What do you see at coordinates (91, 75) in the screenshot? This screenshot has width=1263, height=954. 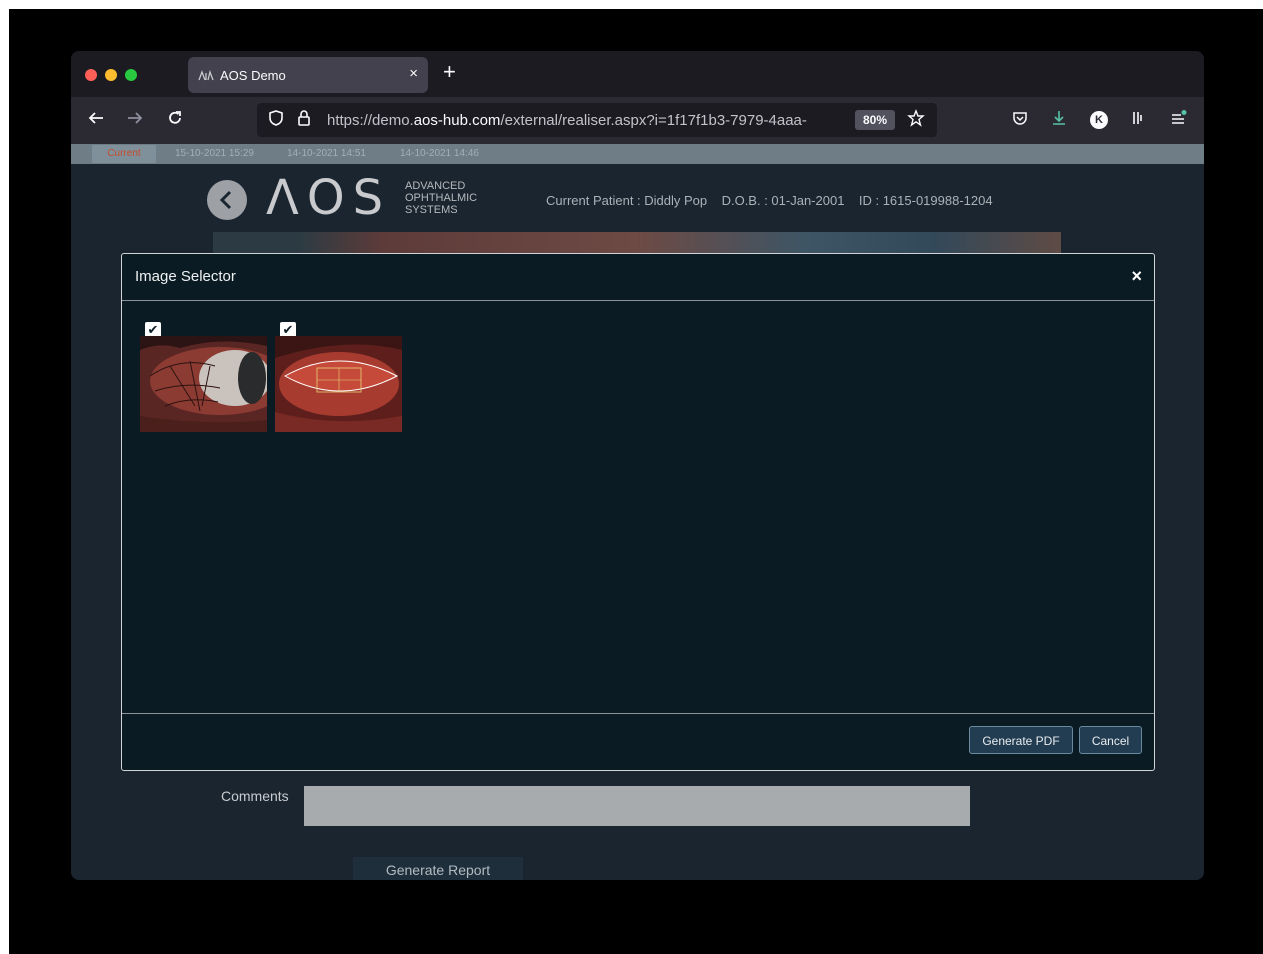 I see `close-window-button` at bounding box center [91, 75].